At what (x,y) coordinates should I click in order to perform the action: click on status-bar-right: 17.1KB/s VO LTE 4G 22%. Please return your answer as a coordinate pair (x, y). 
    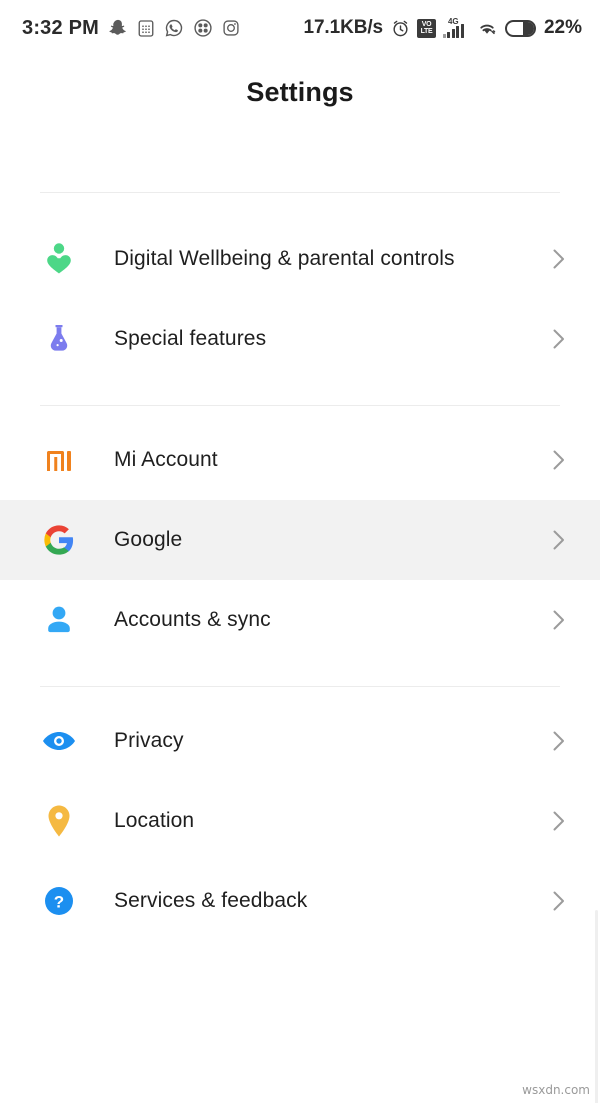
    Looking at the image, I should click on (442, 28).